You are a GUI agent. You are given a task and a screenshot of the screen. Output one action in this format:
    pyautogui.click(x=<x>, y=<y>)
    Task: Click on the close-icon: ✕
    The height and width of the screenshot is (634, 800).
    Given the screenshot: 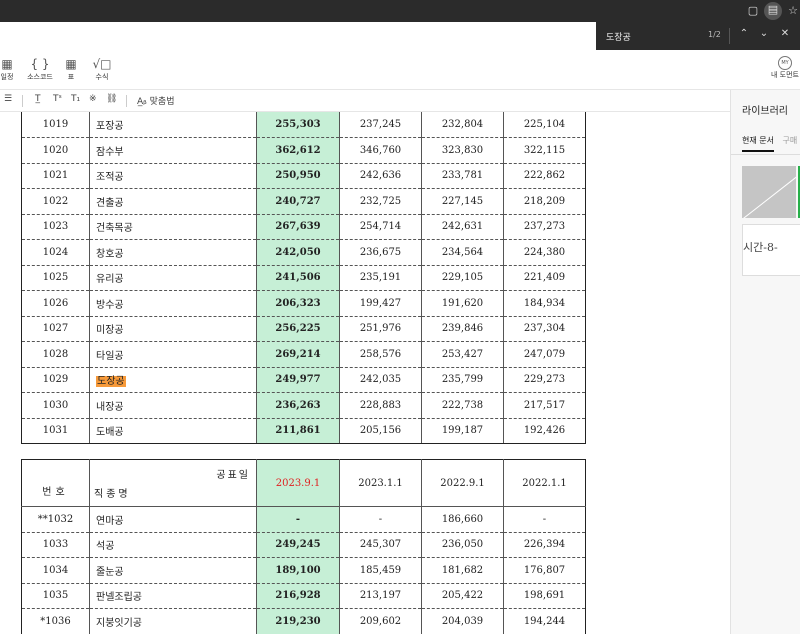 What is the action you would take?
    pyautogui.click(x=785, y=33)
    